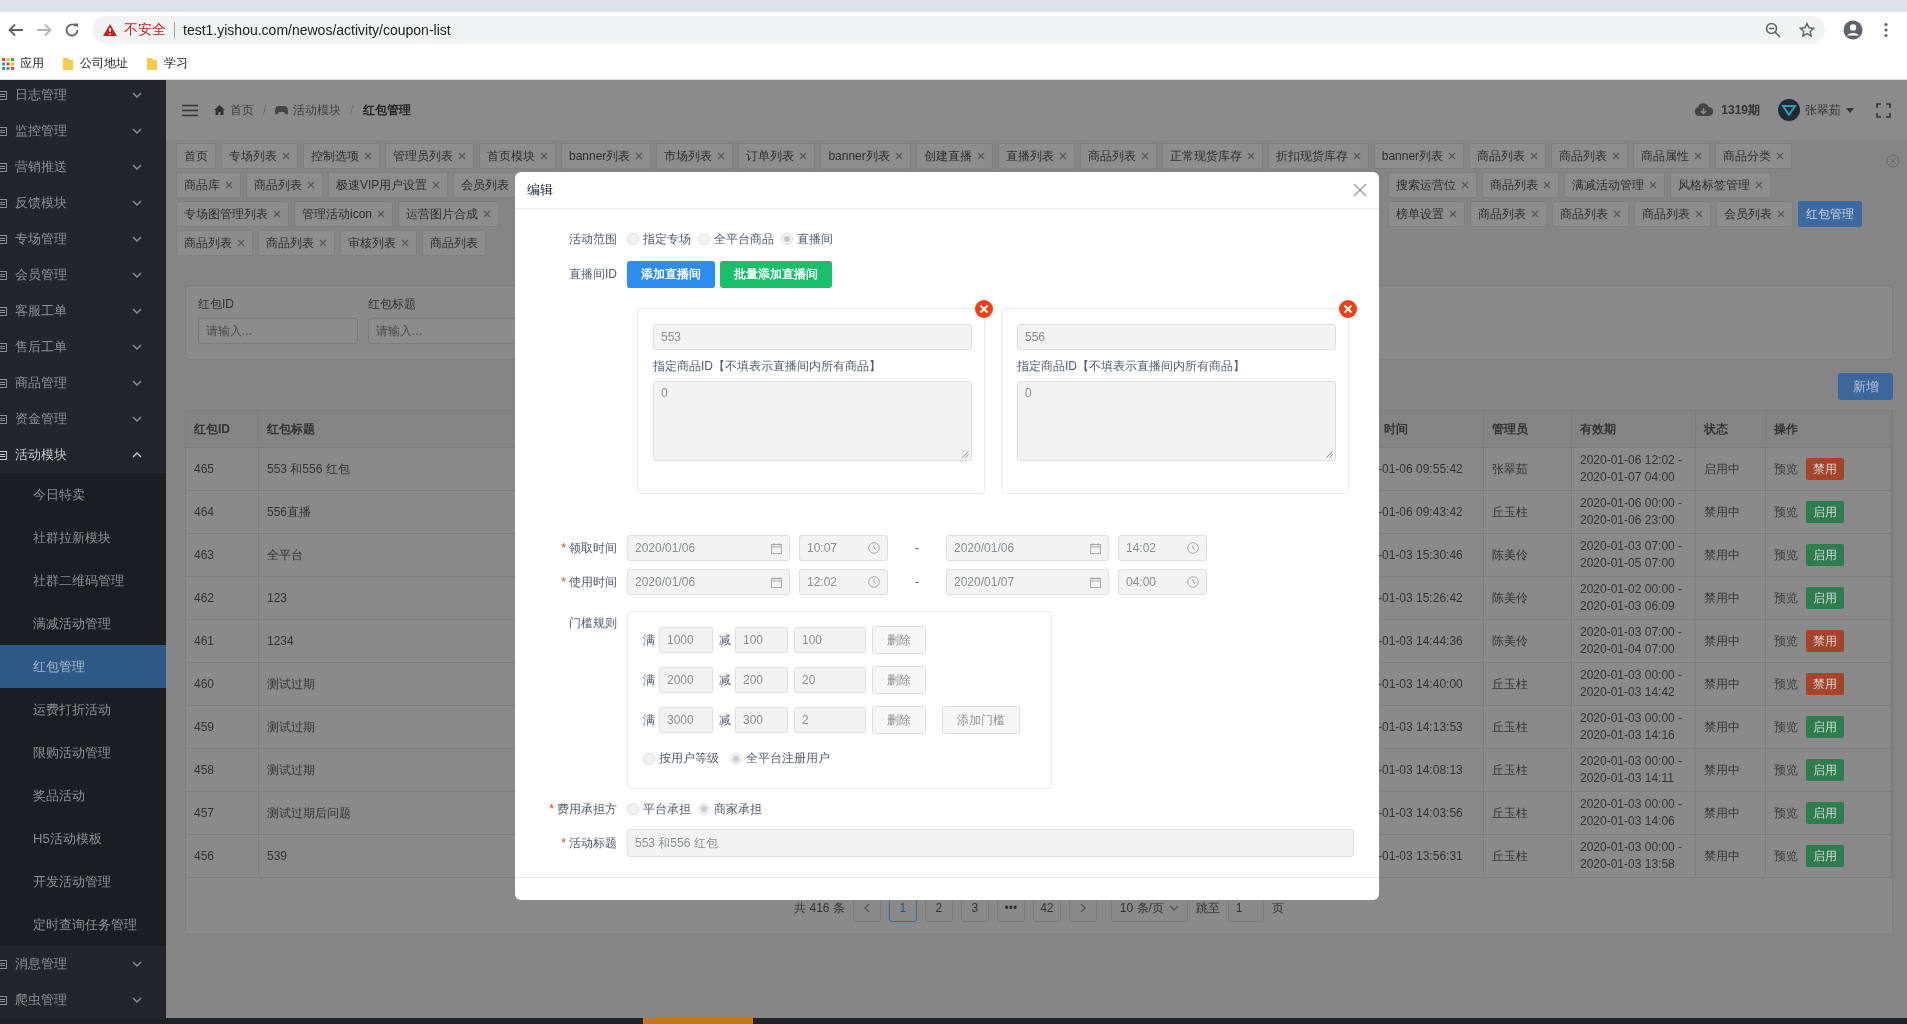 The width and height of the screenshot is (1907, 1024). What do you see at coordinates (761, 720) in the screenshot?
I see `input-field: 300` at bounding box center [761, 720].